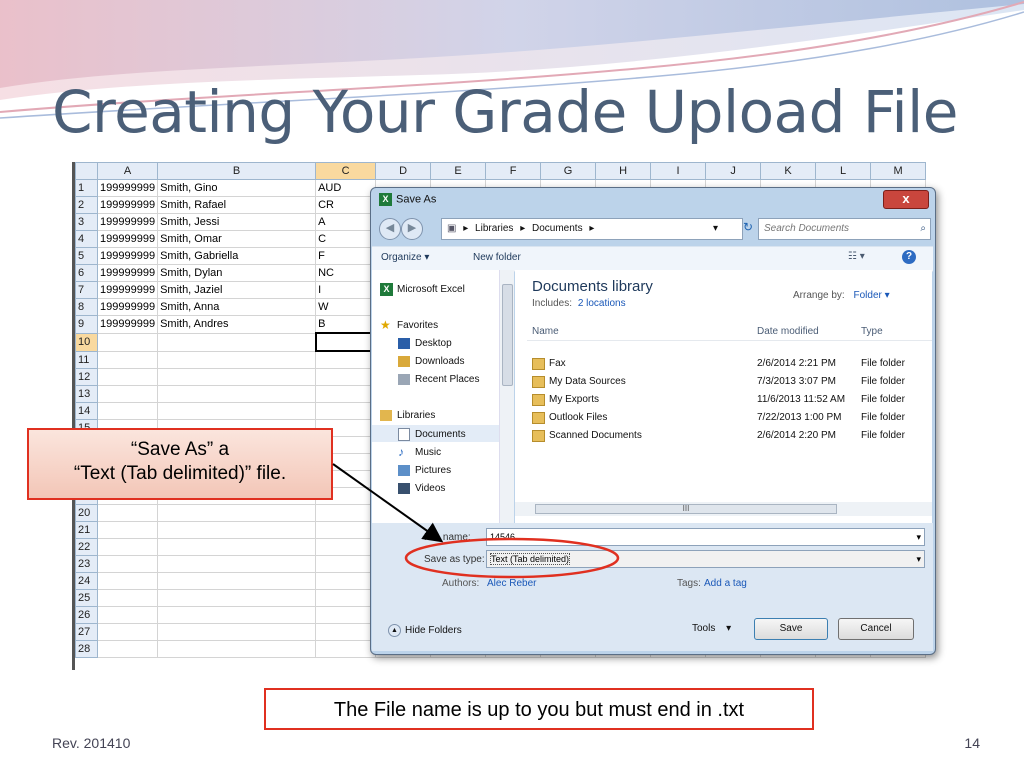 The width and height of the screenshot is (1024, 768). What do you see at coordinates (237, 188) in the screenshot?
I see `cell-b: Smith, Gino` at bounding box center [237, 188].